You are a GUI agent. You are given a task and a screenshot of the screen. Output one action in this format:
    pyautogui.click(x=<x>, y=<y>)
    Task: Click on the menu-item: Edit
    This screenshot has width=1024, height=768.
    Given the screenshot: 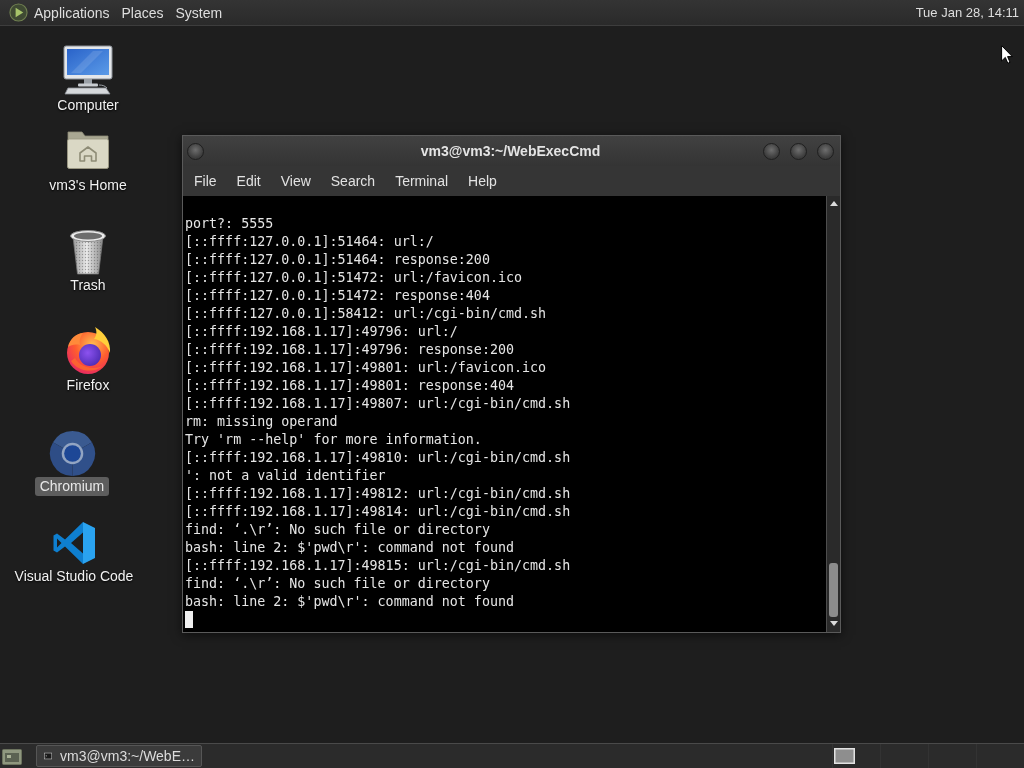 What is the action you would take?
    pyautogui.click(x=248, y=181)
    